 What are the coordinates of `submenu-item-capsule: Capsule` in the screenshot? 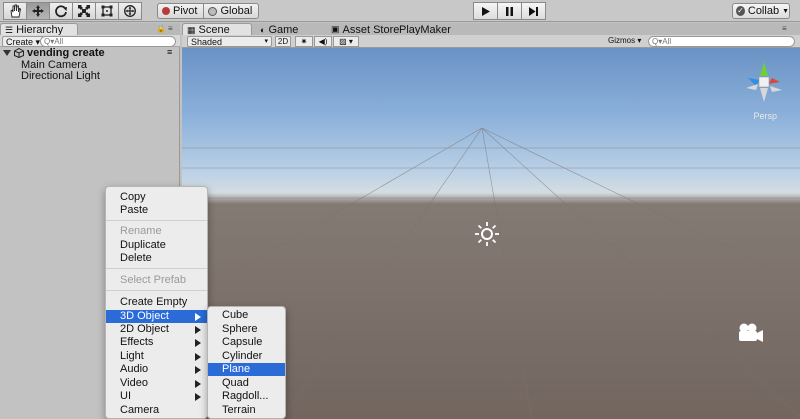 It's located at (246, 342).